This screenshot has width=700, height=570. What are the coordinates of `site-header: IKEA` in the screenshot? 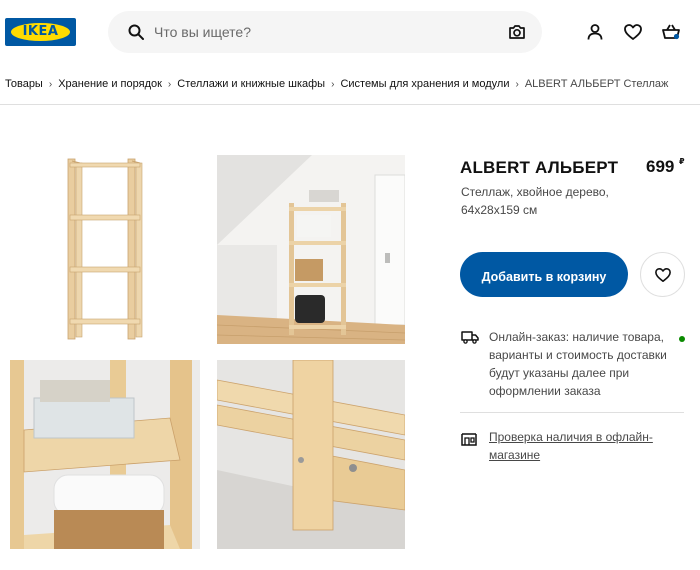 It's located at (350, 33).